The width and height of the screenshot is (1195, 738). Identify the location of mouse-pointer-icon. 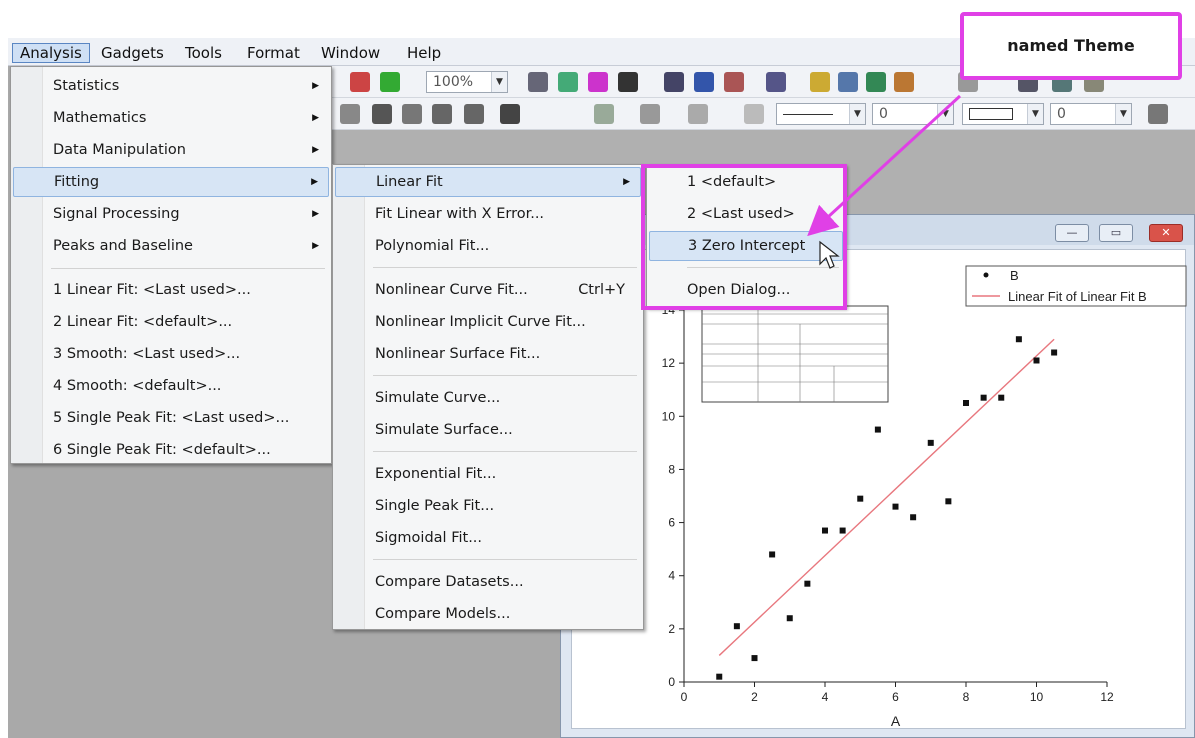
(829, 254).